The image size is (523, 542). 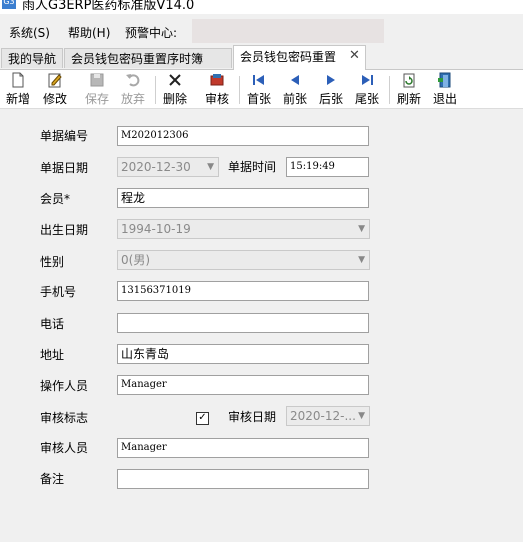 I want to click on window-title: 雨人G3ERP医药标准版V14.0, so click(x=108, y=6).